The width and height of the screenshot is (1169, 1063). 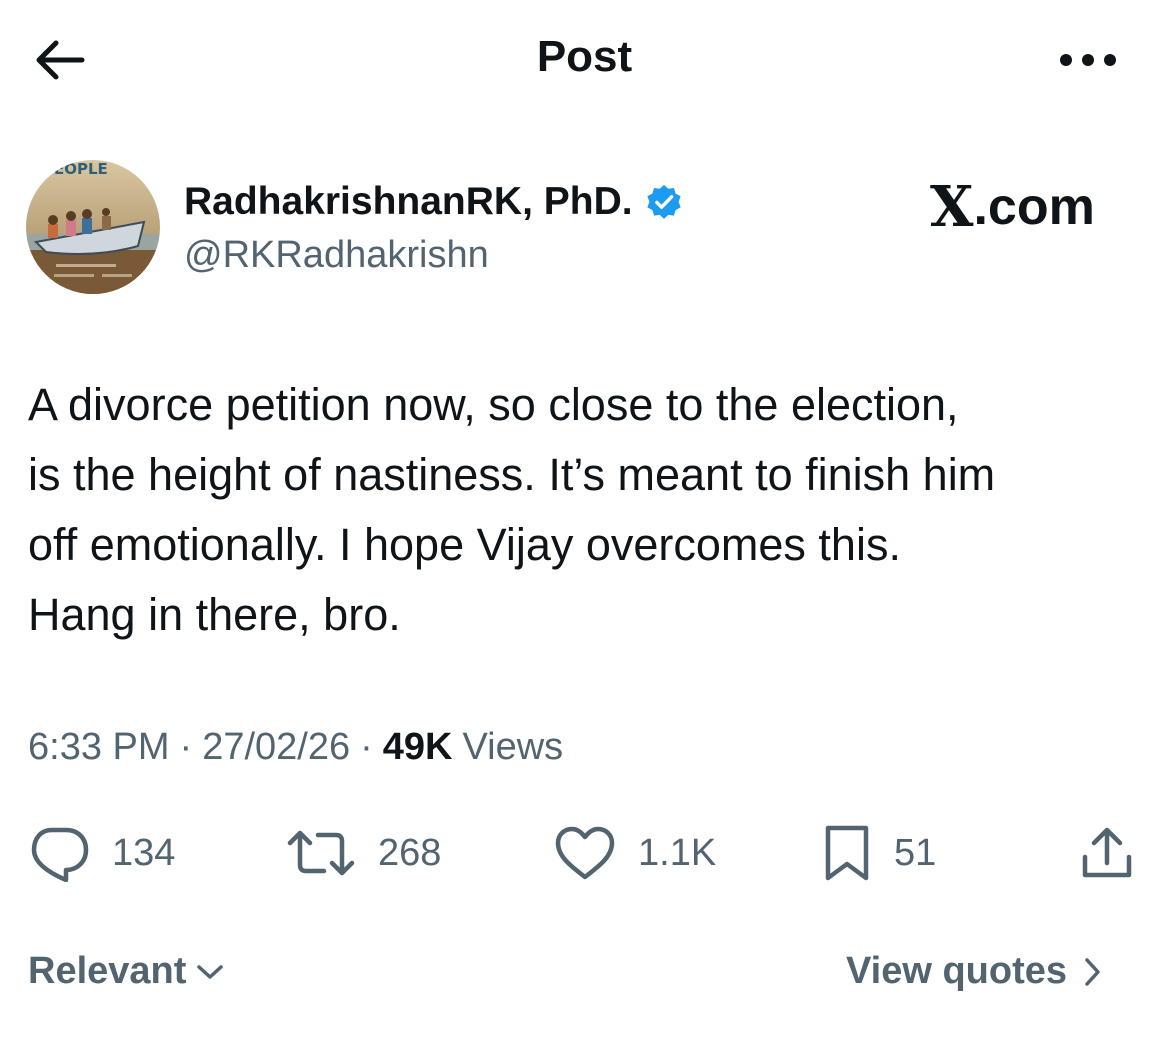 I want to click on author-name-text: RadhakrishnanRK, PhD., so click(x=408, y=201).